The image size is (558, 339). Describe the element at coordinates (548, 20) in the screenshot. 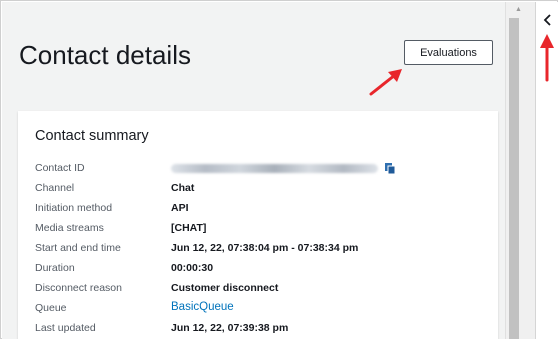

I see `chevron-left-icon` at that location.